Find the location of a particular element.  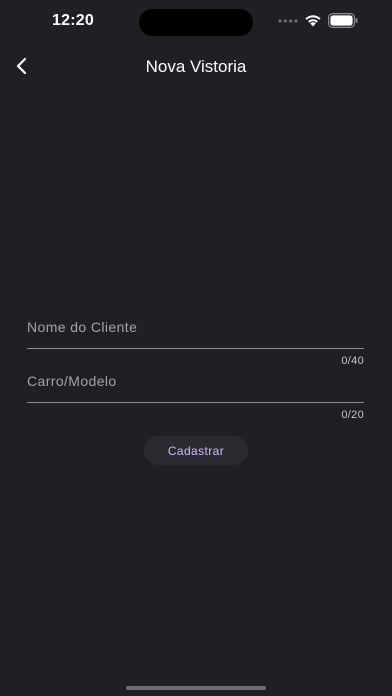

cellular-signal-icon is located at coordinates (288, 21).